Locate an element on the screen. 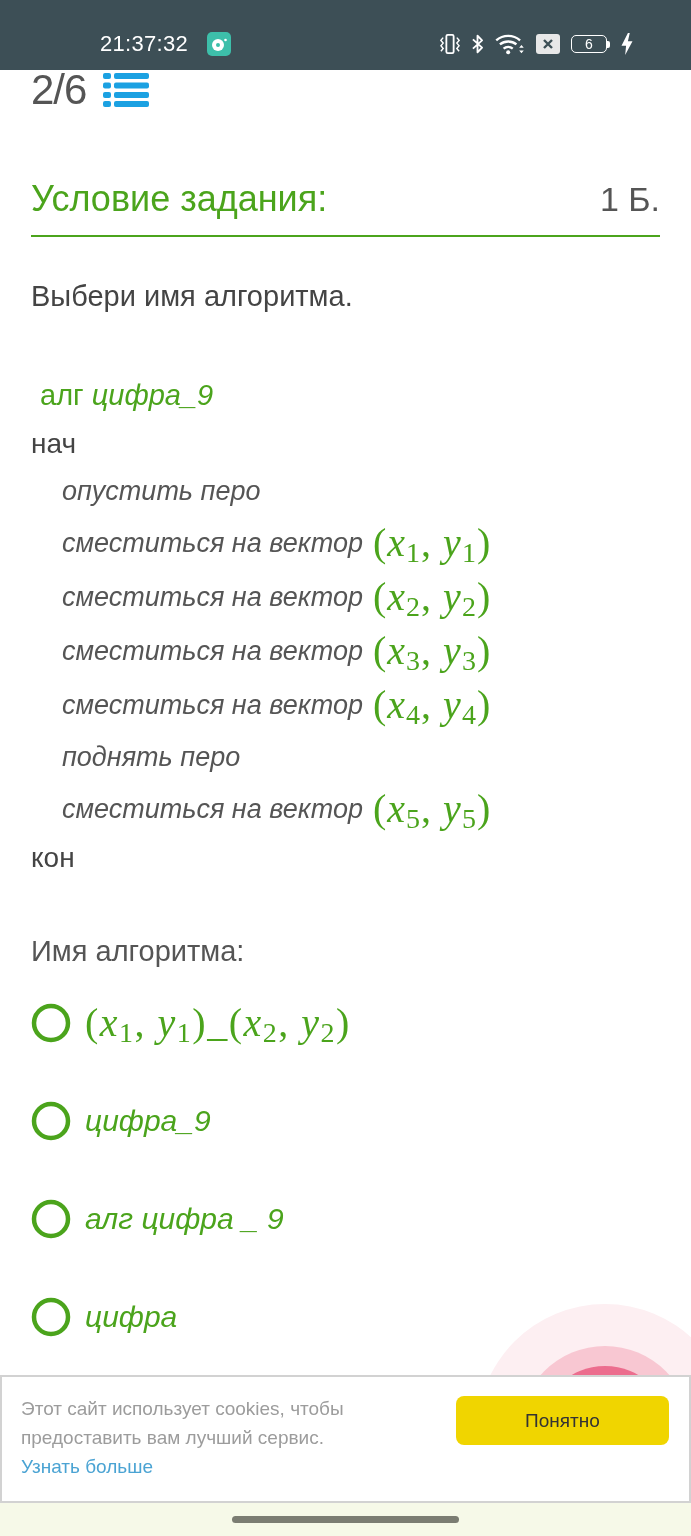 This screenshot has height=1536, width=691. battery-level-text: 6 is located at coordinates (589, 44).